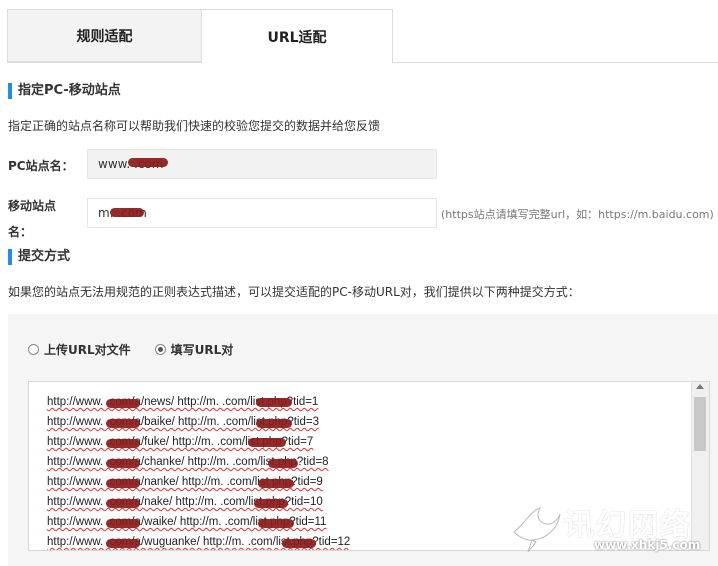 This screenshot has width=718, height=566. I want to click on tab-url-adaptation: URL适配, so click(297, 36).